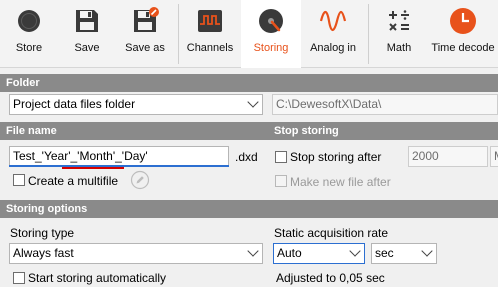 This screenshot has width=498, height=287. Describe the element at coordinates (87, 34) in the screenshot. I see `save-button: Save` at that location.